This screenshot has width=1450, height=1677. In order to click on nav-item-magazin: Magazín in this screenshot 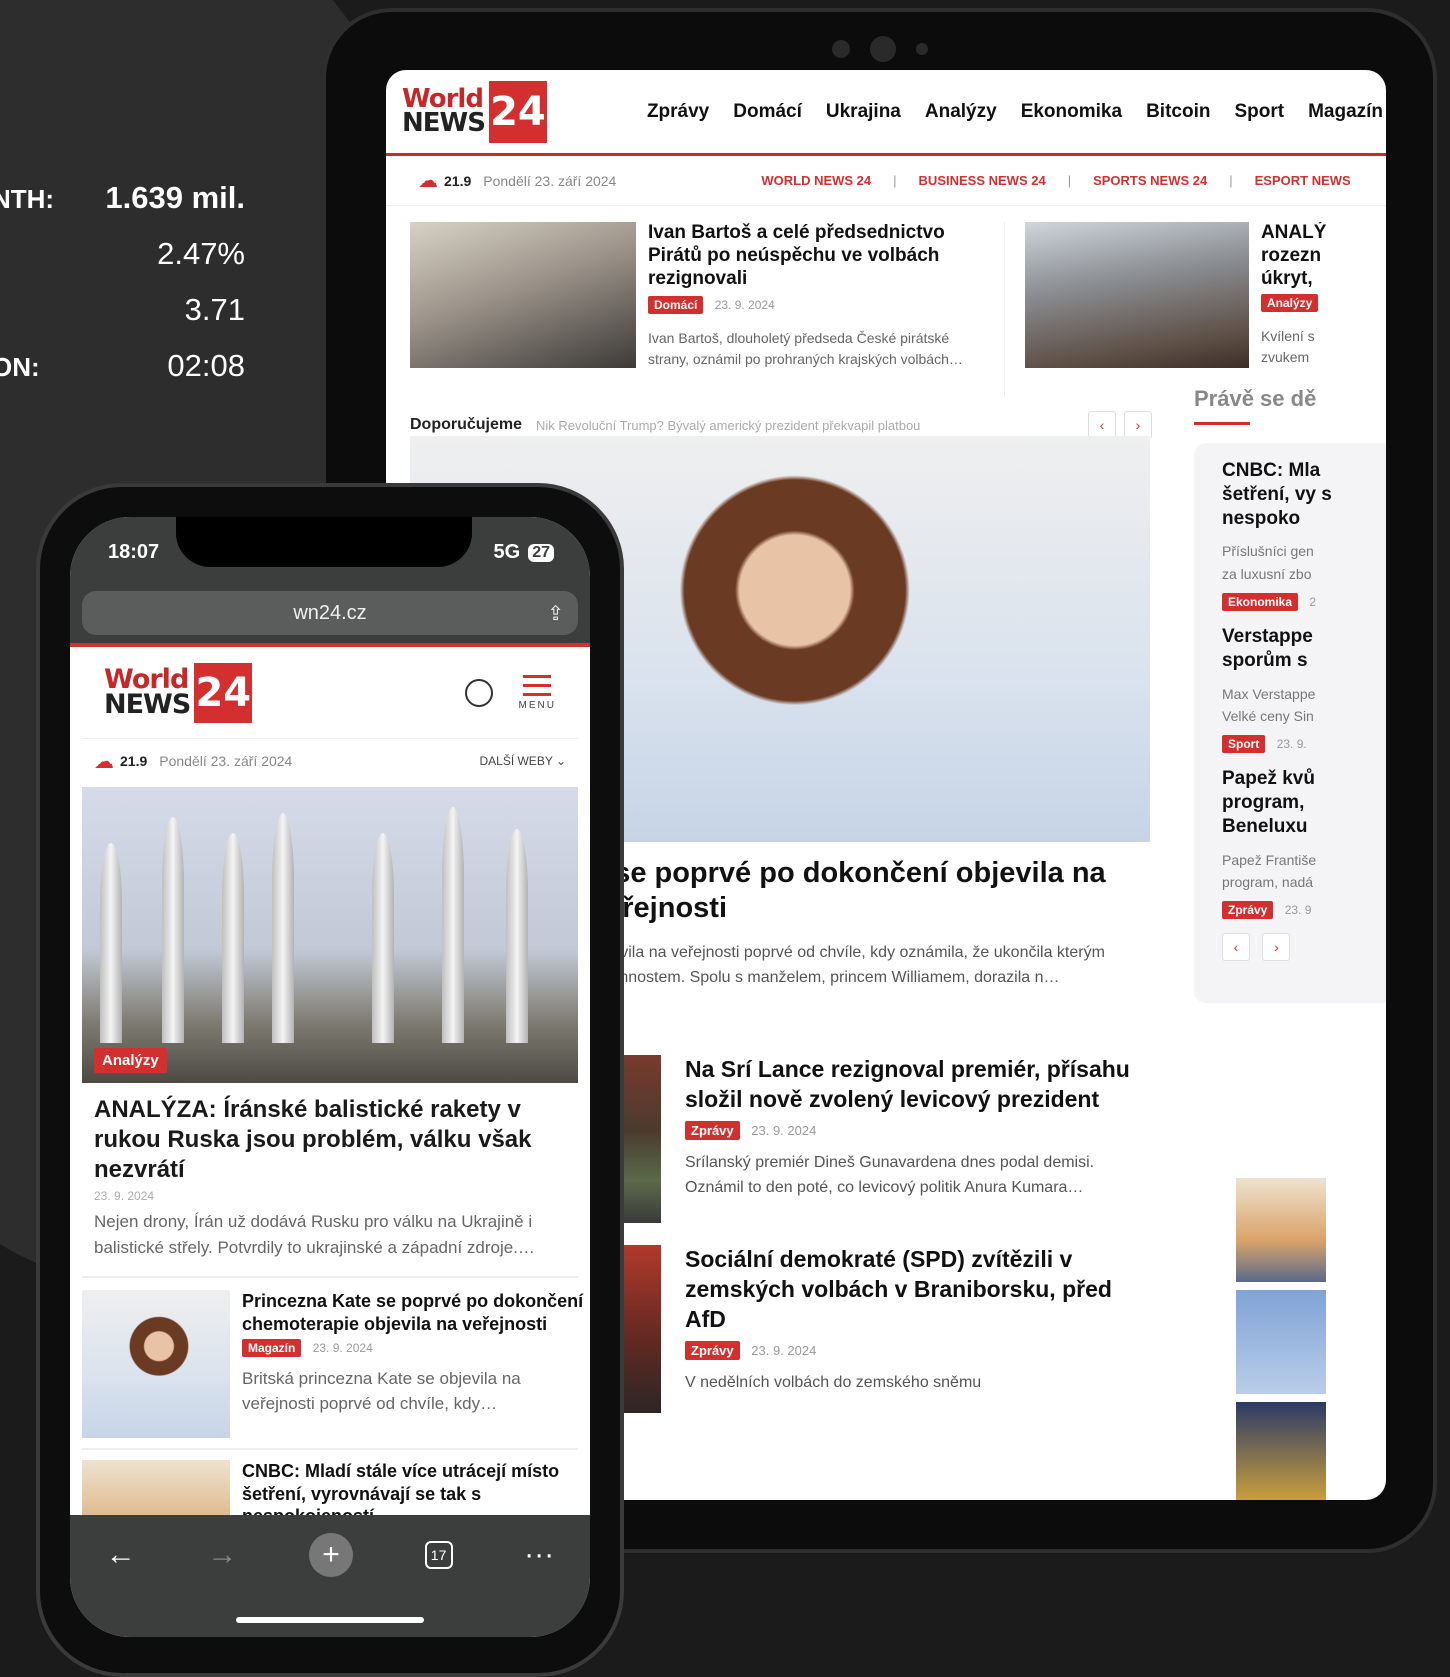, I will do `click(1345, 112)`.